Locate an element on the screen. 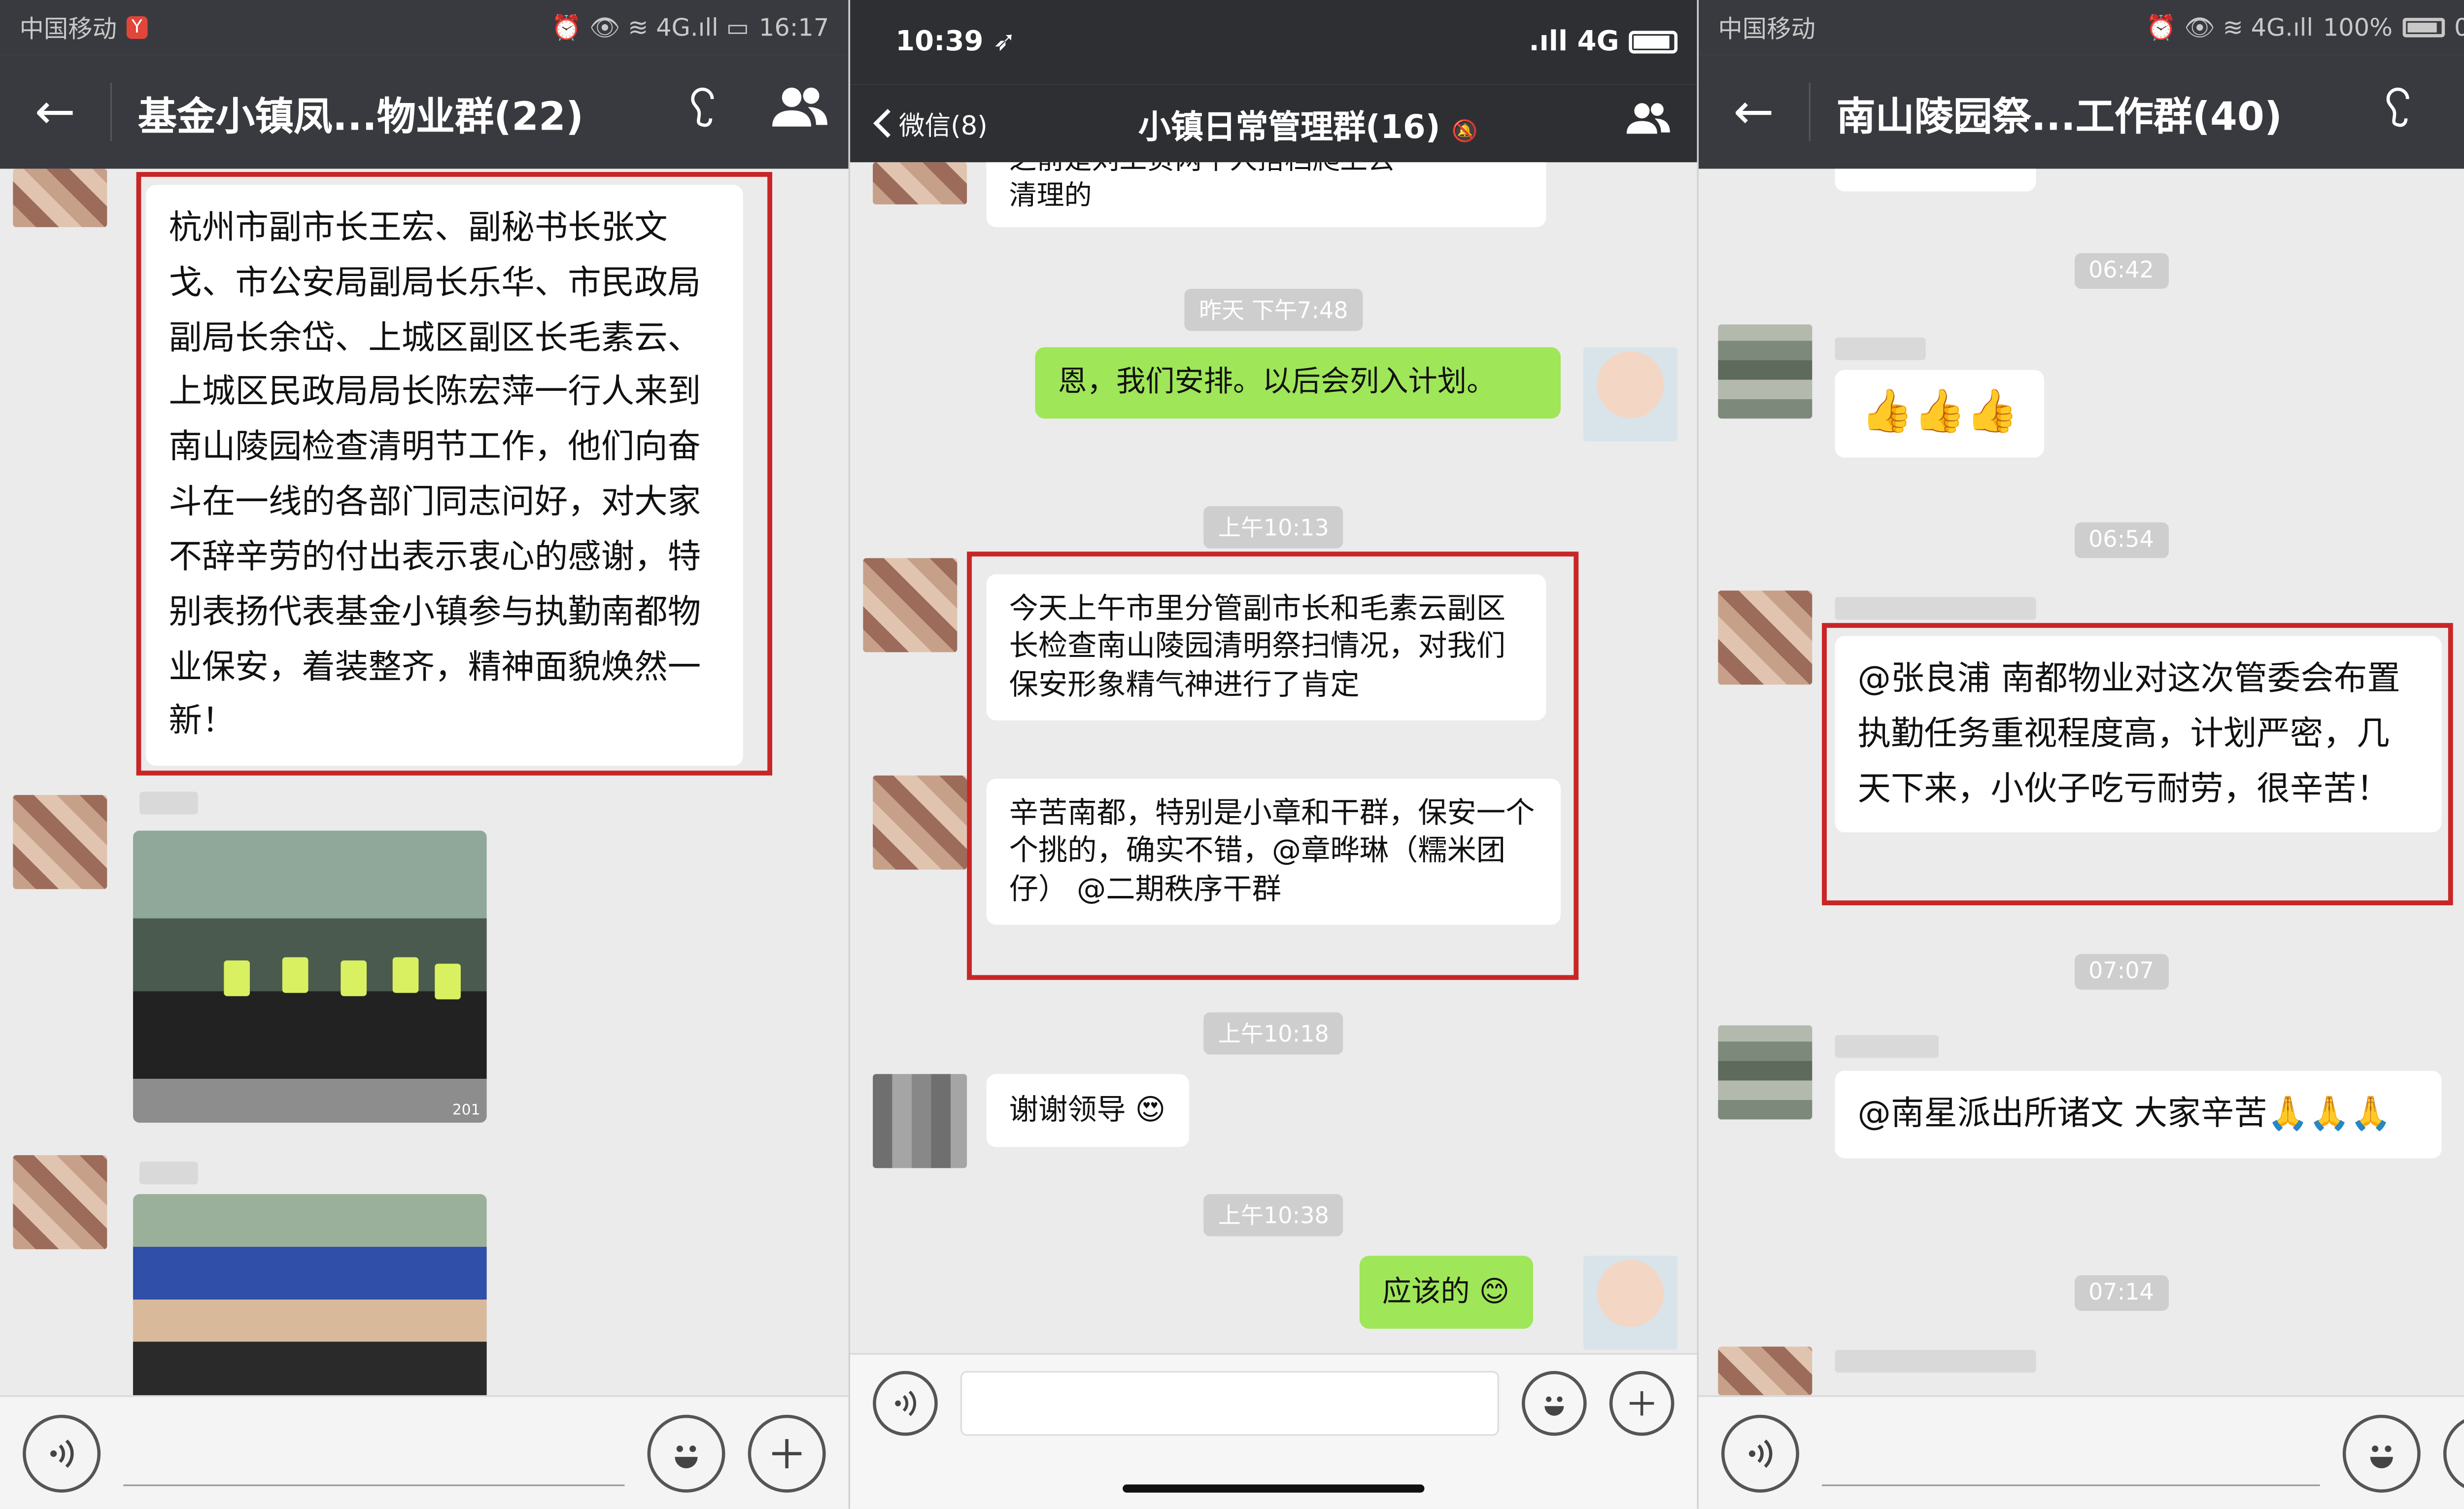  chat-header: ← 基金小镇凤...物业群(22) is located at coordinates (424, 112).